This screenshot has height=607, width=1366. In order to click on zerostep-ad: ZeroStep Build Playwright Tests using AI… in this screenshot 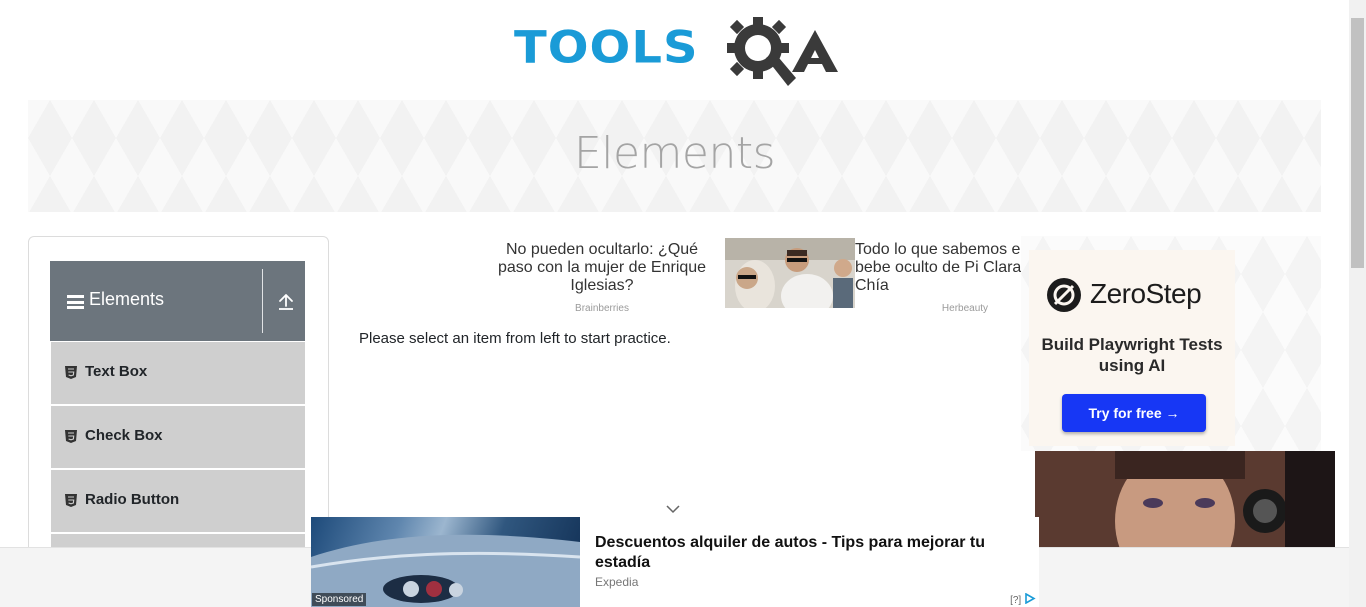, I will do `click(1171, 343)`.